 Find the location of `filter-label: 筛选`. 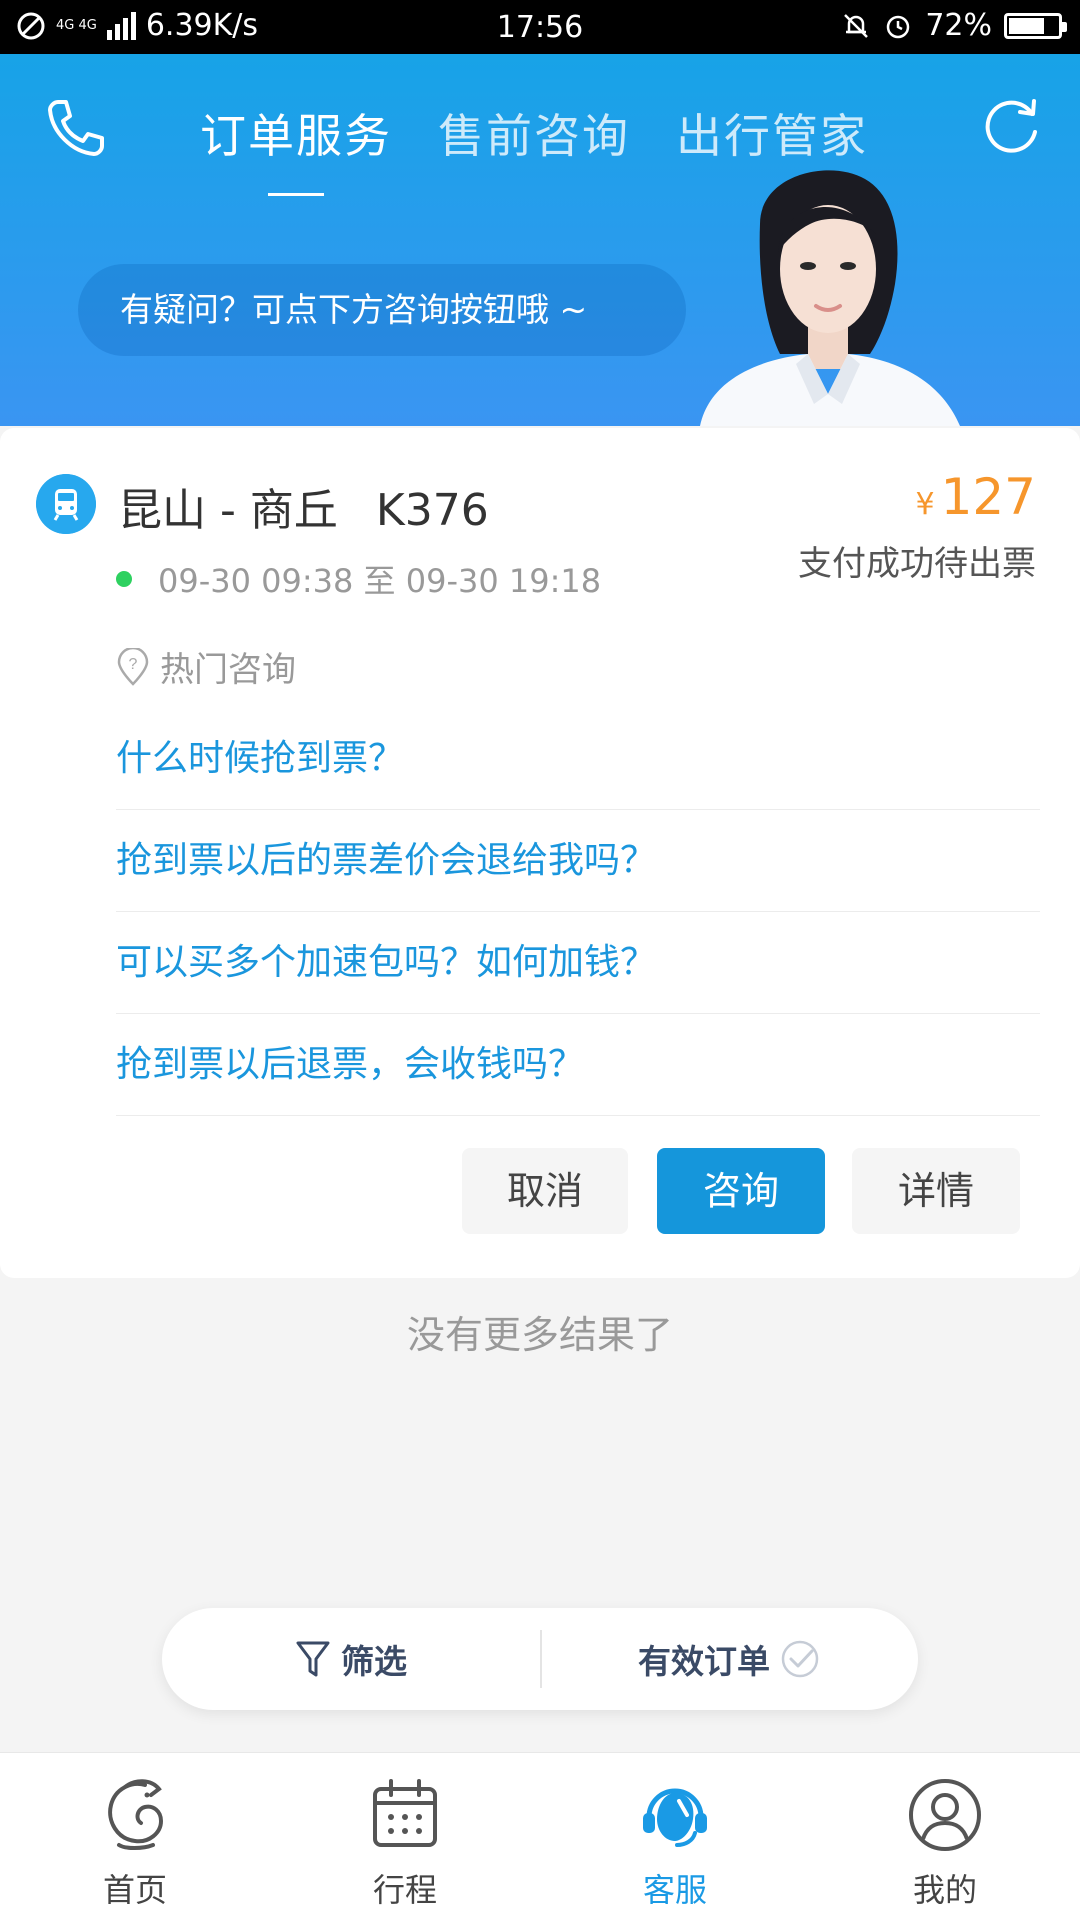

filter-label: 筛选 is located at coordinates (374, 1661).